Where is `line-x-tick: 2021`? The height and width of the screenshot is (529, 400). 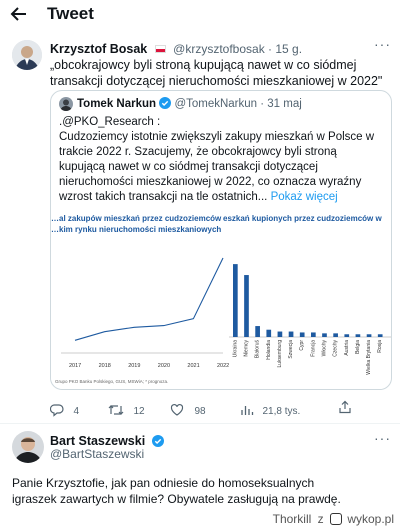 line-x-tick: 2021 is located at coordinates (193, 366).